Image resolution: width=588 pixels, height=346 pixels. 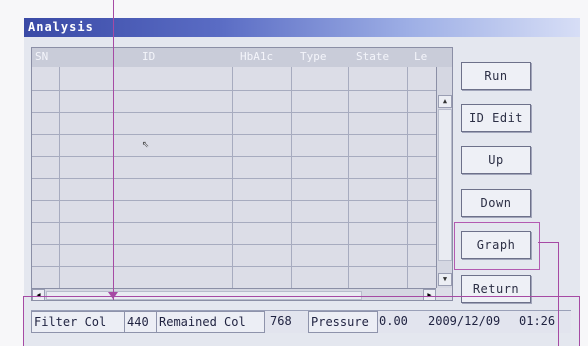 What do you see at coordinates (281, 321) in the screenshot?
I see `remained-col-value: 768` at bounding box center [281, 321].